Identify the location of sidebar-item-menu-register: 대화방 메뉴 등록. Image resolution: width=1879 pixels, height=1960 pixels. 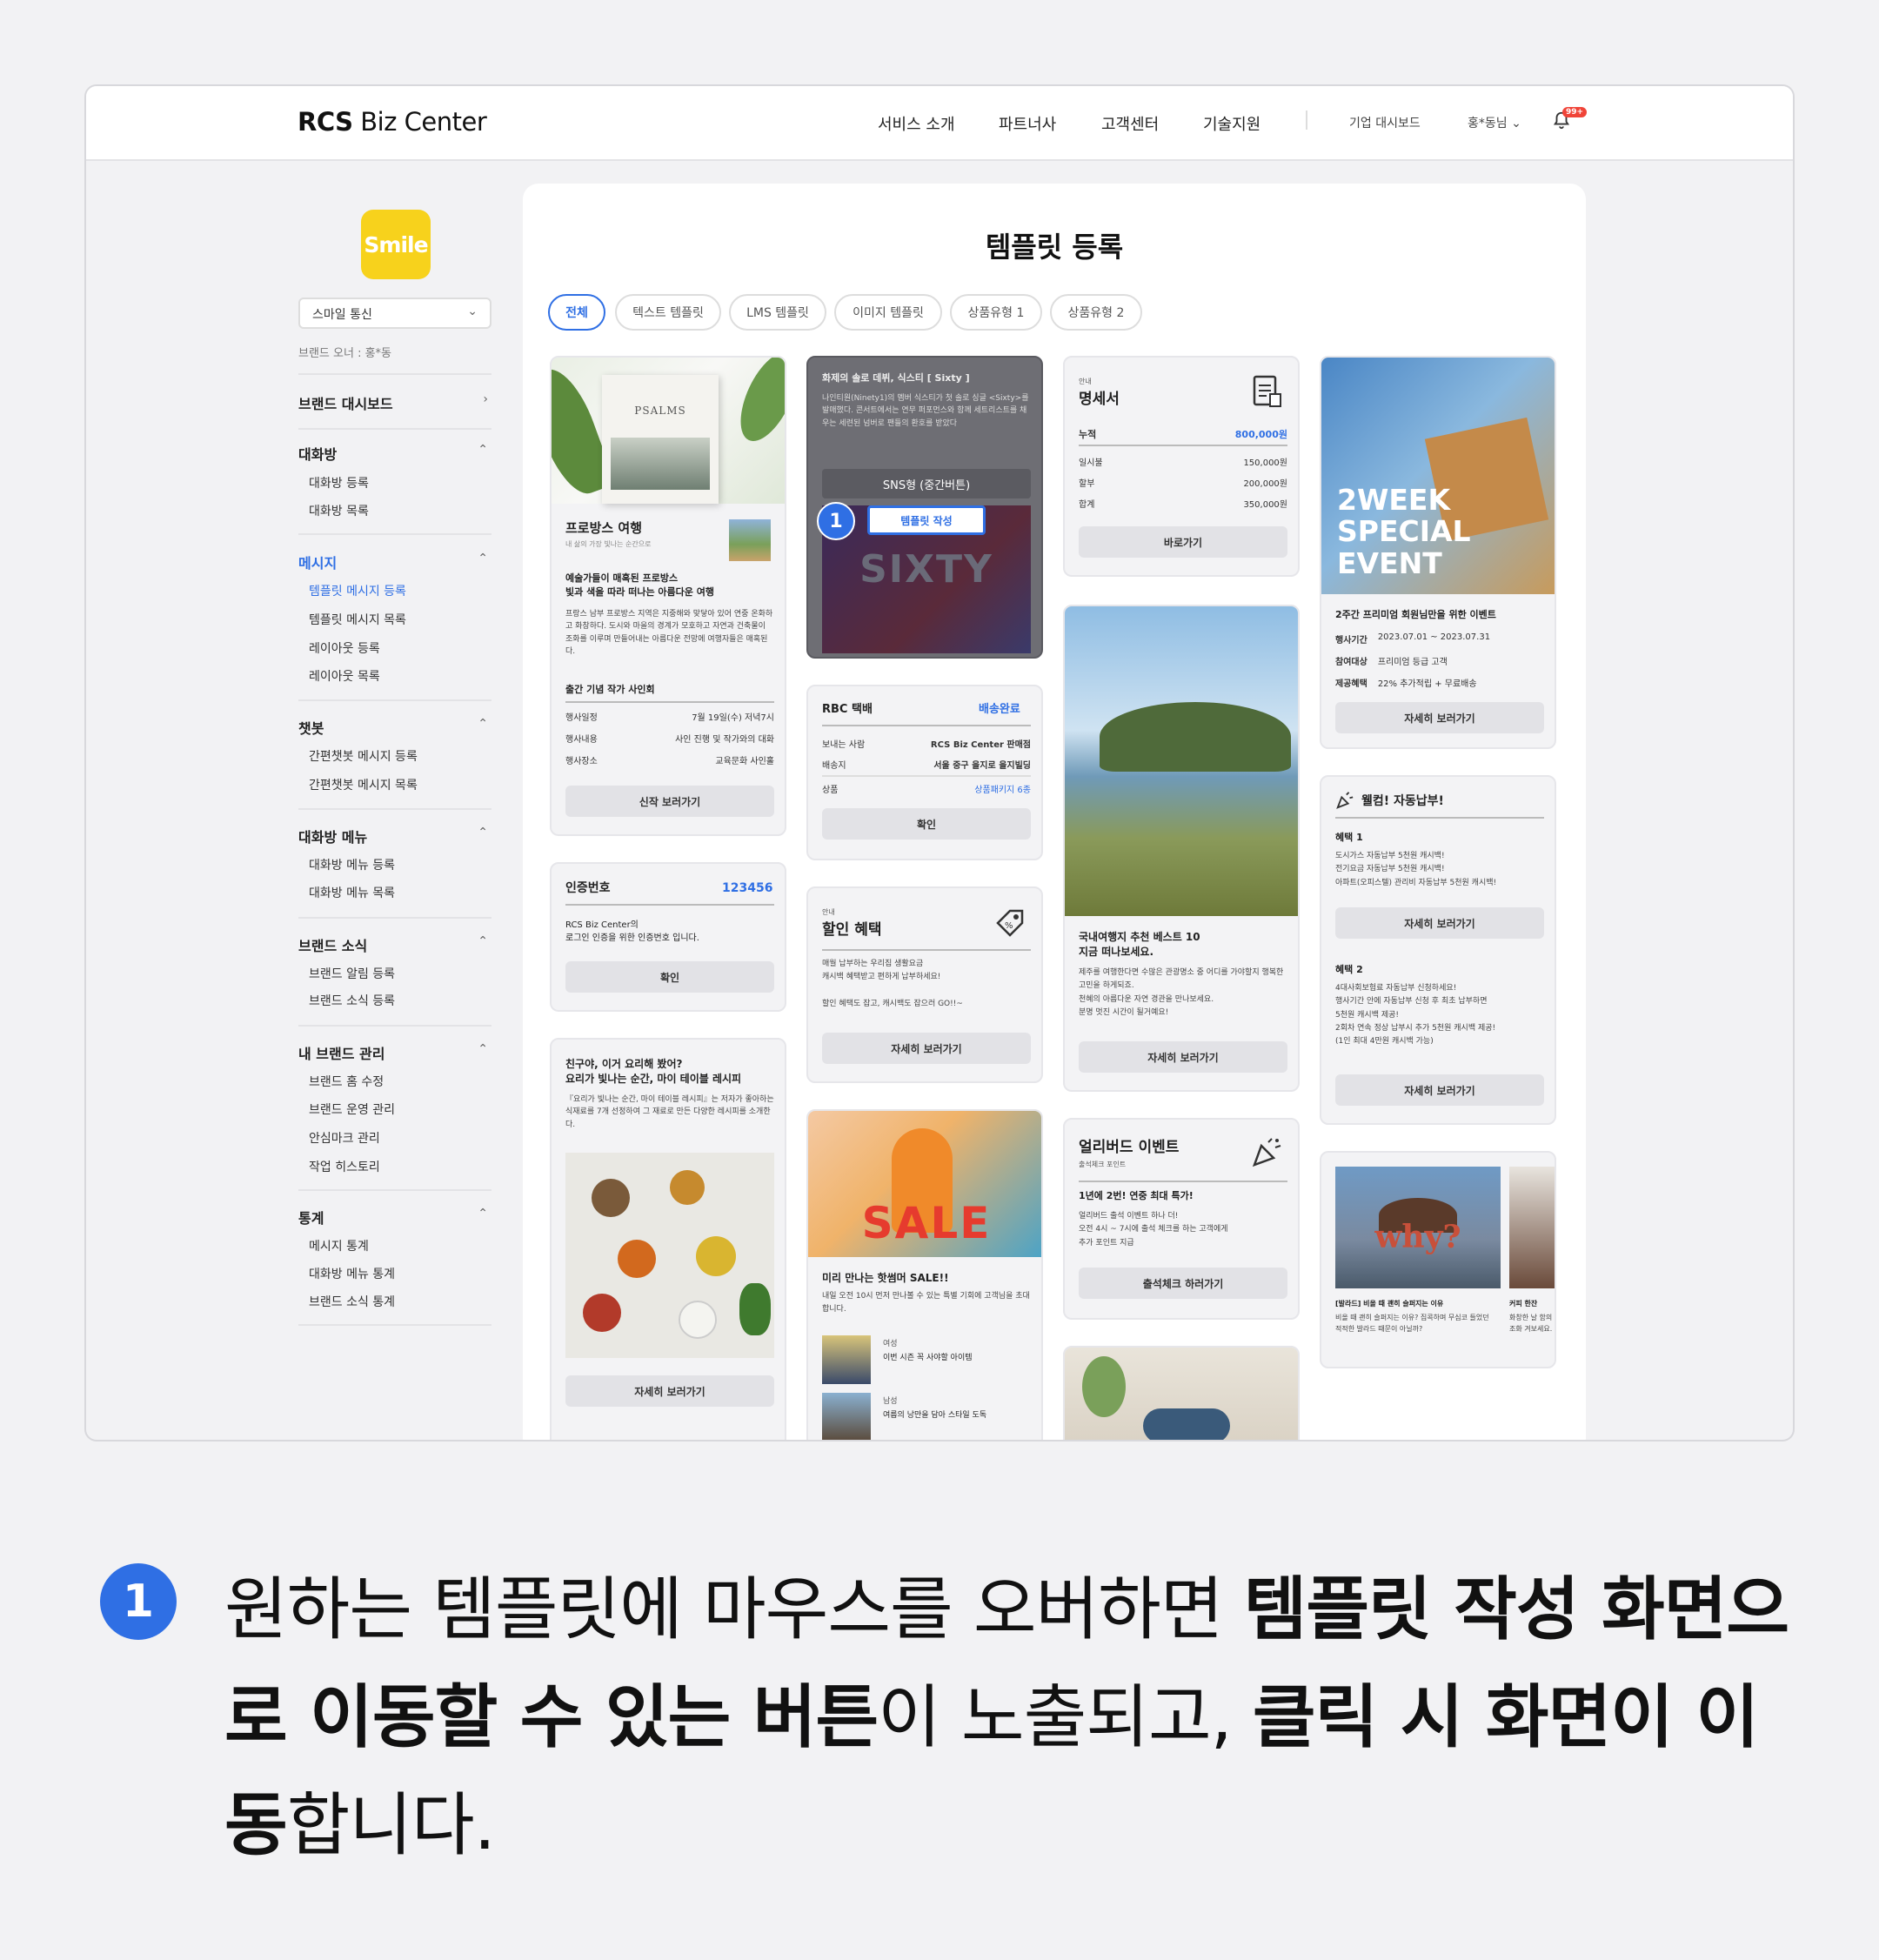
(352, 864).